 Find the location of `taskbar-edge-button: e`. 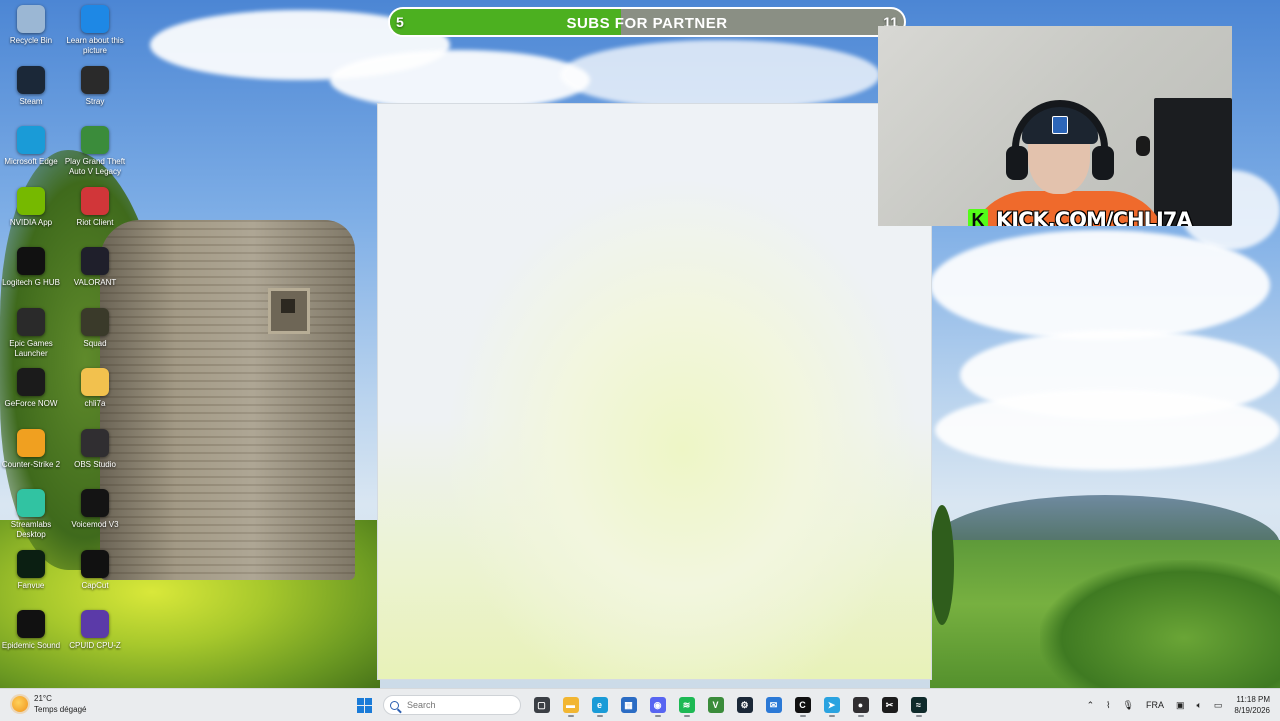

taskbar-edge-button: e is located at coordinates (600, 705).